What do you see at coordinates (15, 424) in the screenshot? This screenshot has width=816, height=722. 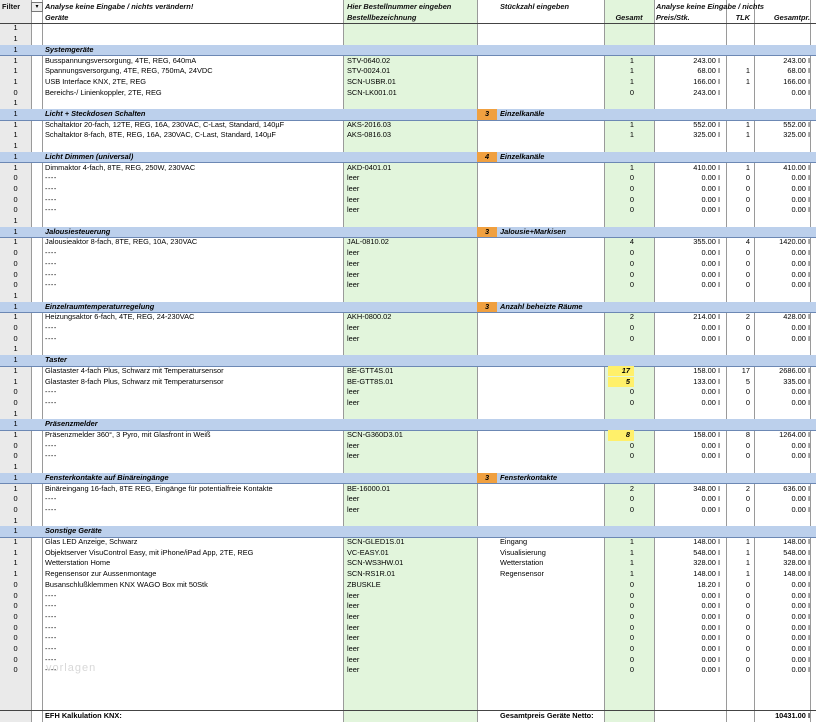 I see `filter-cell: 1` at bounding box center [15, 424].